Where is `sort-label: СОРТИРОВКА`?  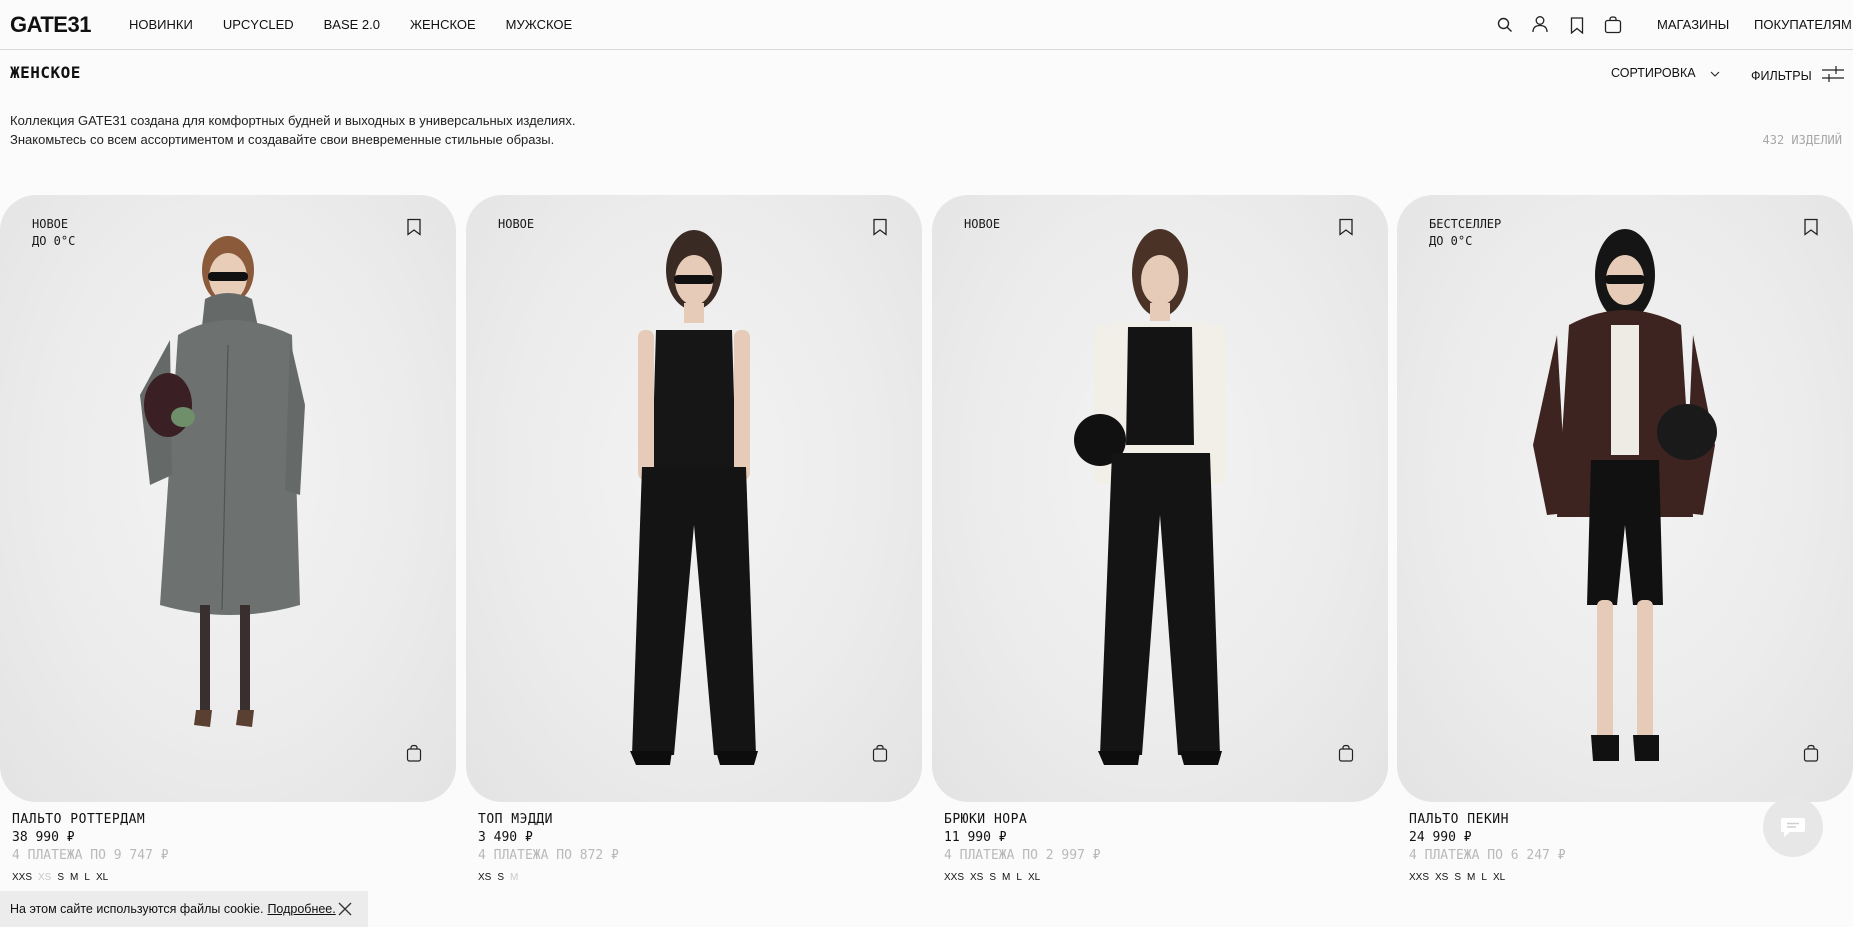 sort-label: СОРТИРОВКА is located at coordinates (1653, 73).